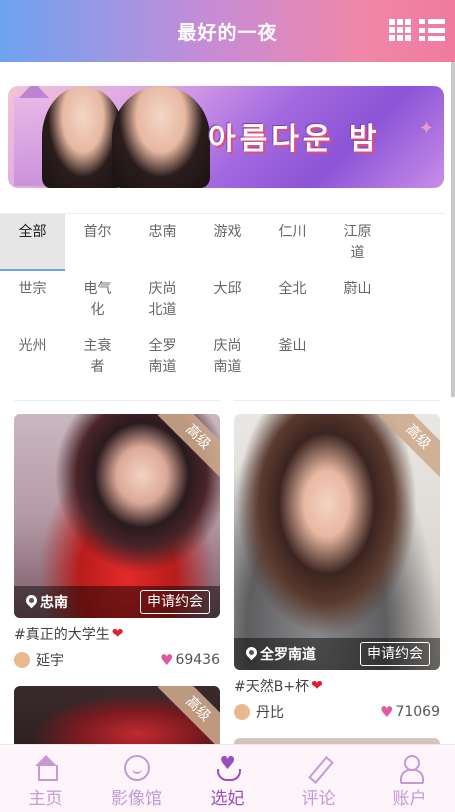  I want to click on like-count: ♥ 71069, so click(410, 712).